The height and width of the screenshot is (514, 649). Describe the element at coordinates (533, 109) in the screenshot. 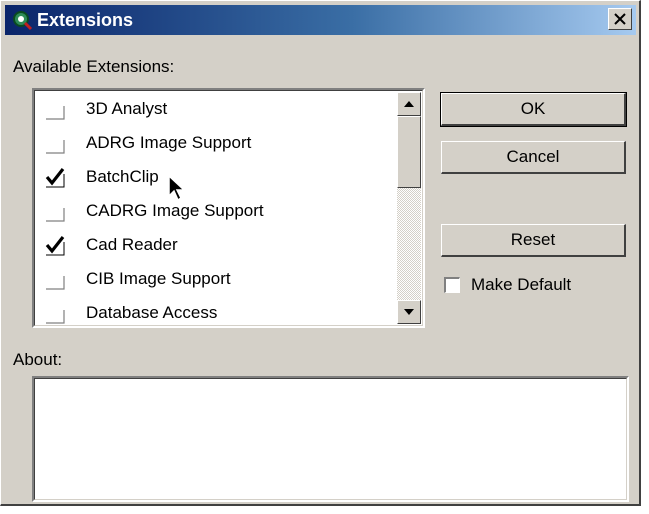

I see `ok-button: OK` at that location.